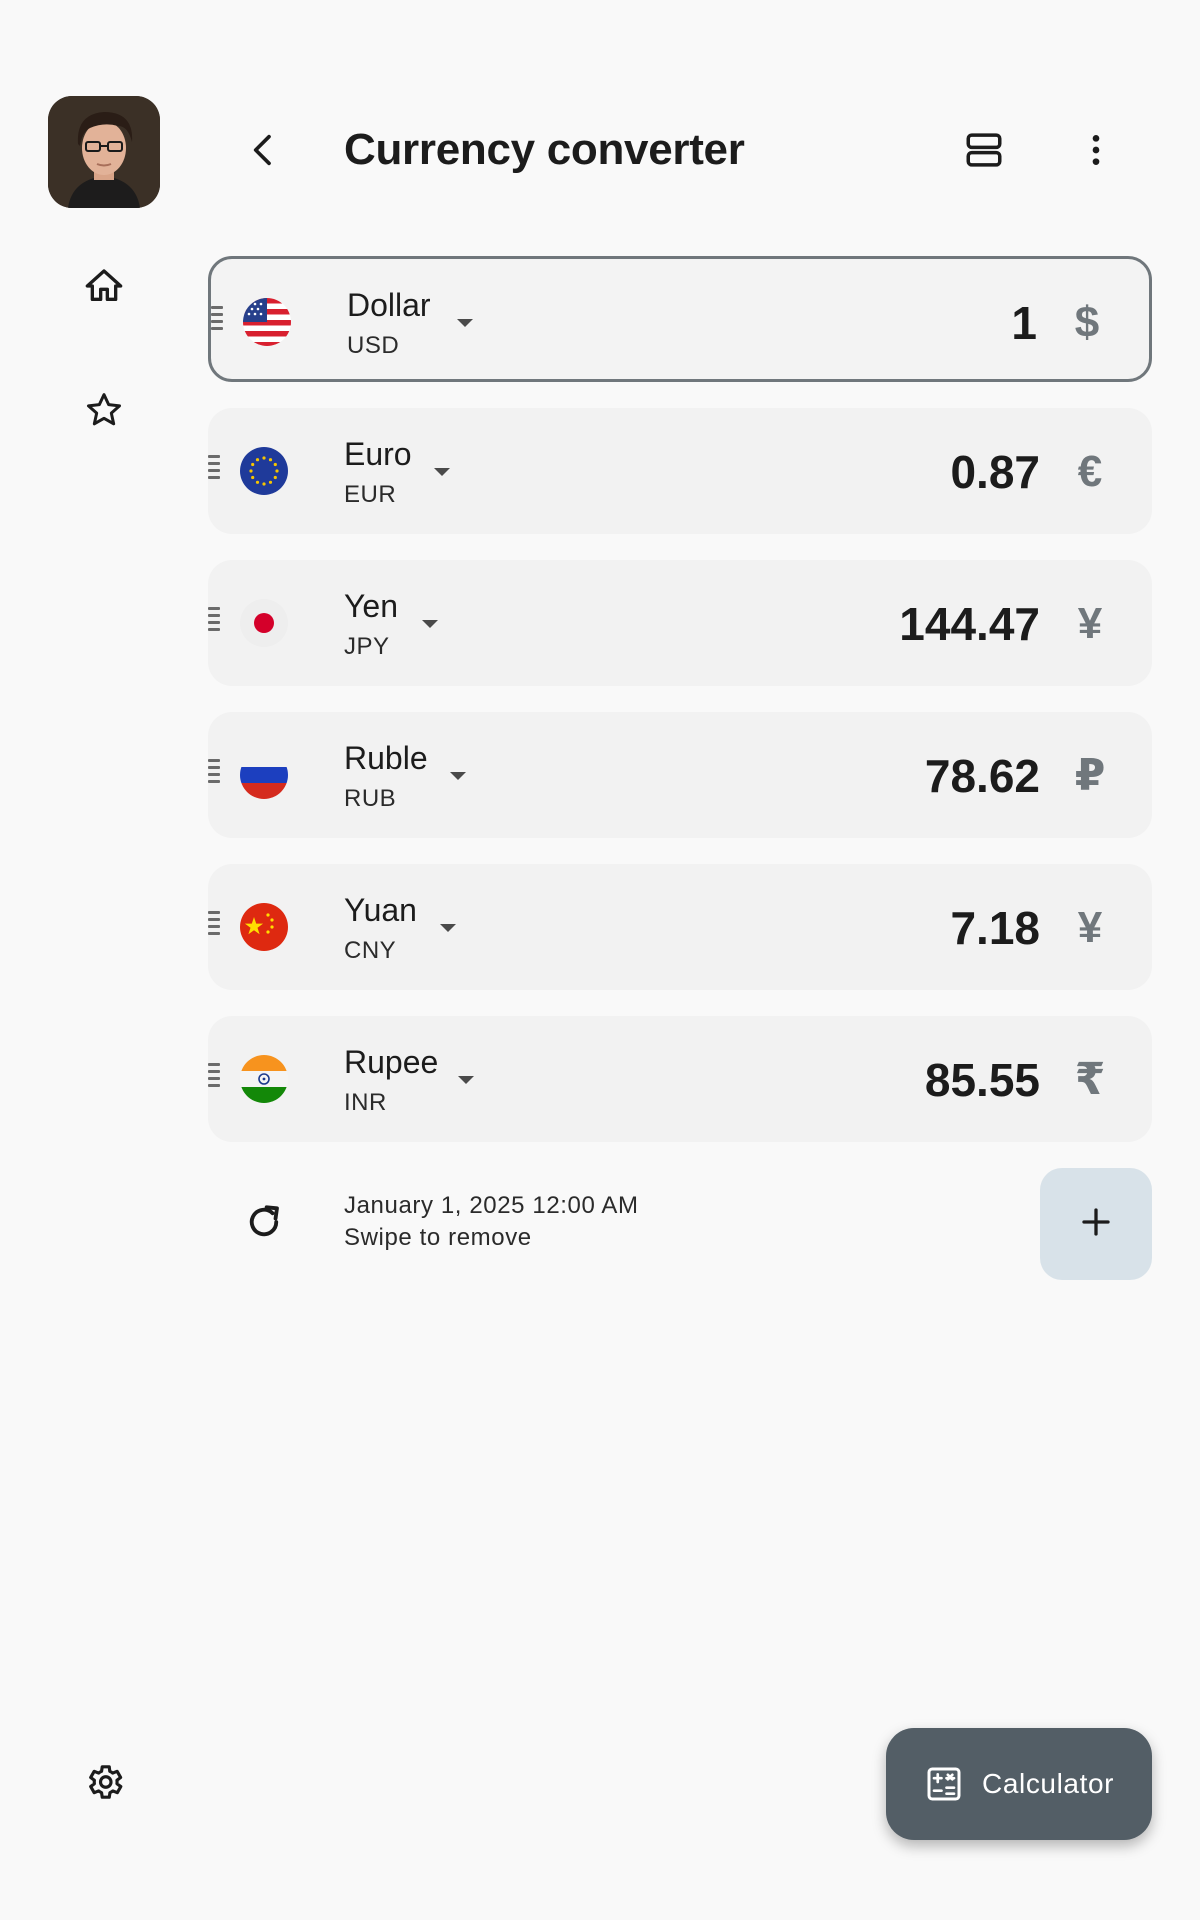  I want to click on currency-code: CNY, so click(370, 950).